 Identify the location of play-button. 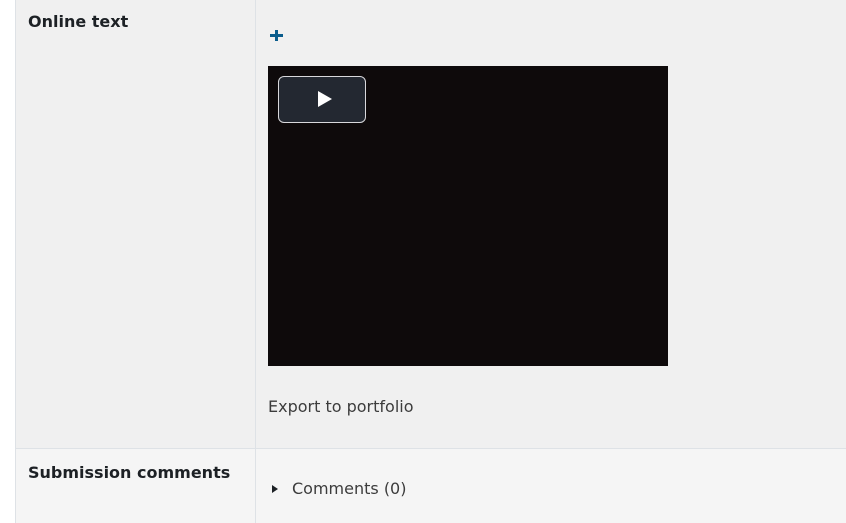
(322, 99).